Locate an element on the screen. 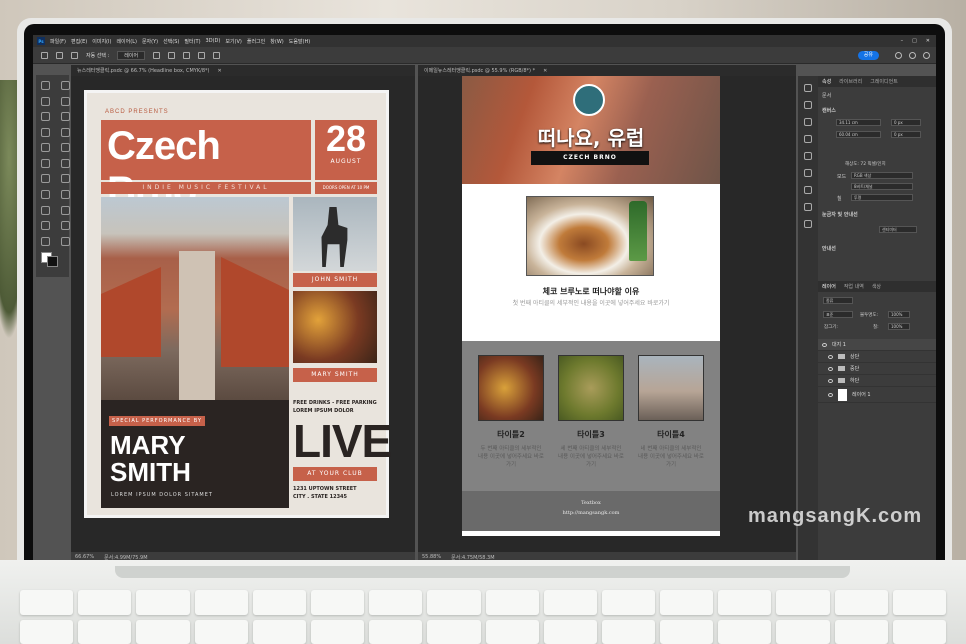  menu-file: 파일(F) is located at coordinates (58, 41).